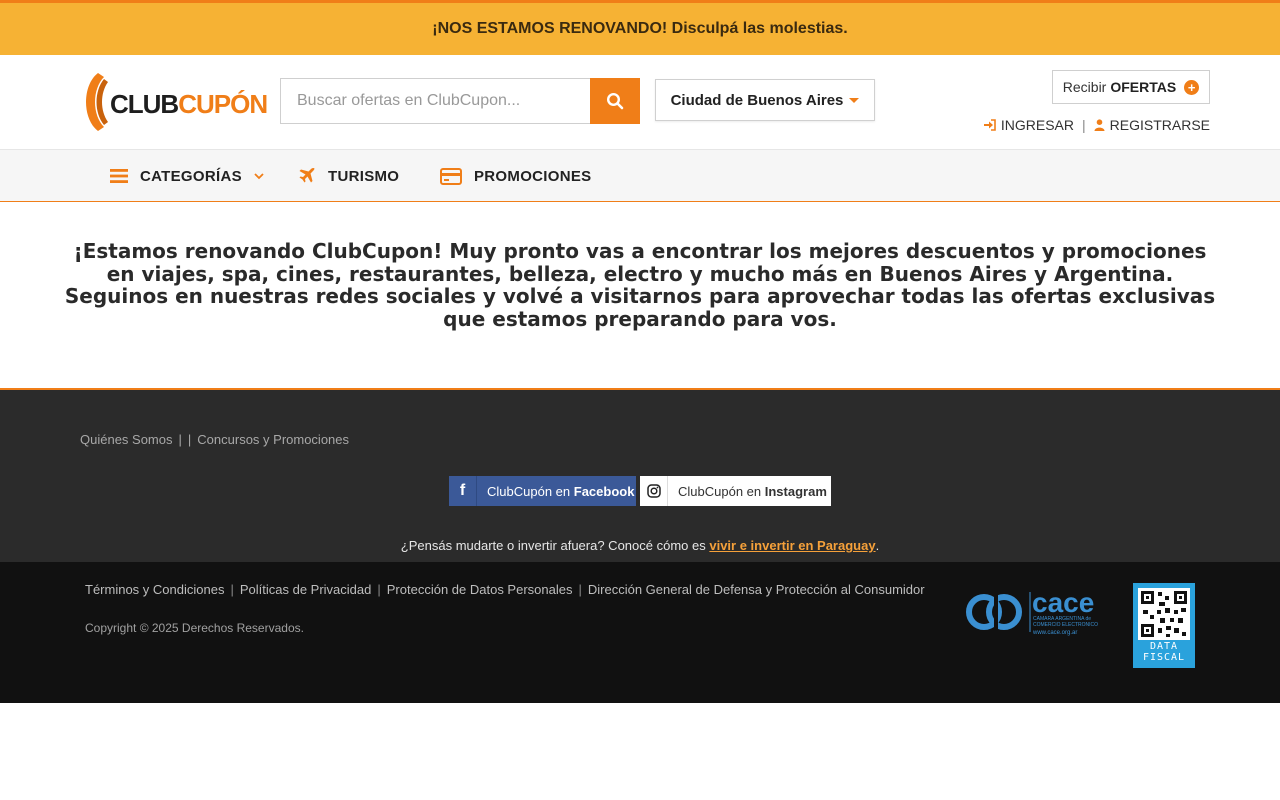 This screenshot has width=1280, height=800. Describe the element at coordinates (480, 589) in the screenshot. I see `legal-link-datos-personales: Protección de Datos Personales` at that location.